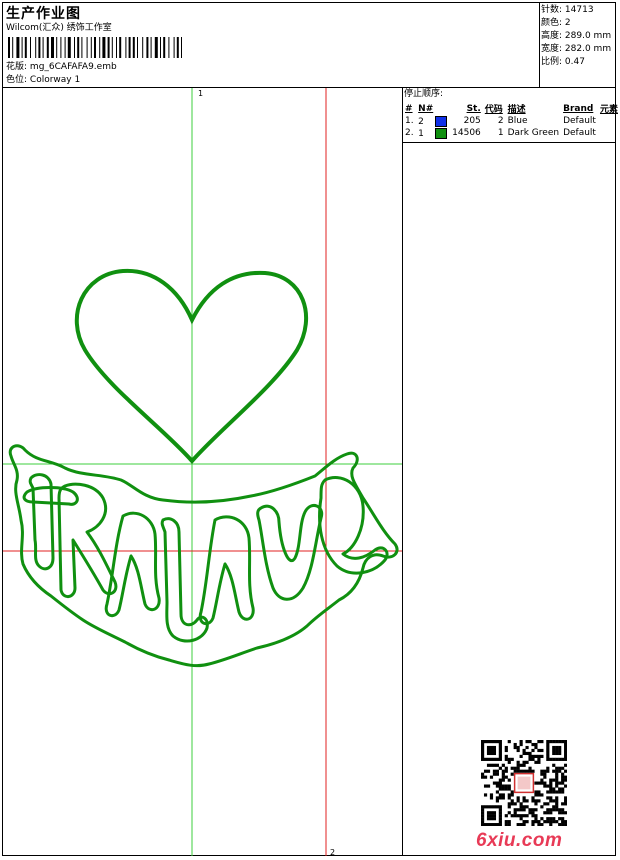  I want to click on table-row: 2. 1 14506 1 Dark Green Default, so click(500, 133).